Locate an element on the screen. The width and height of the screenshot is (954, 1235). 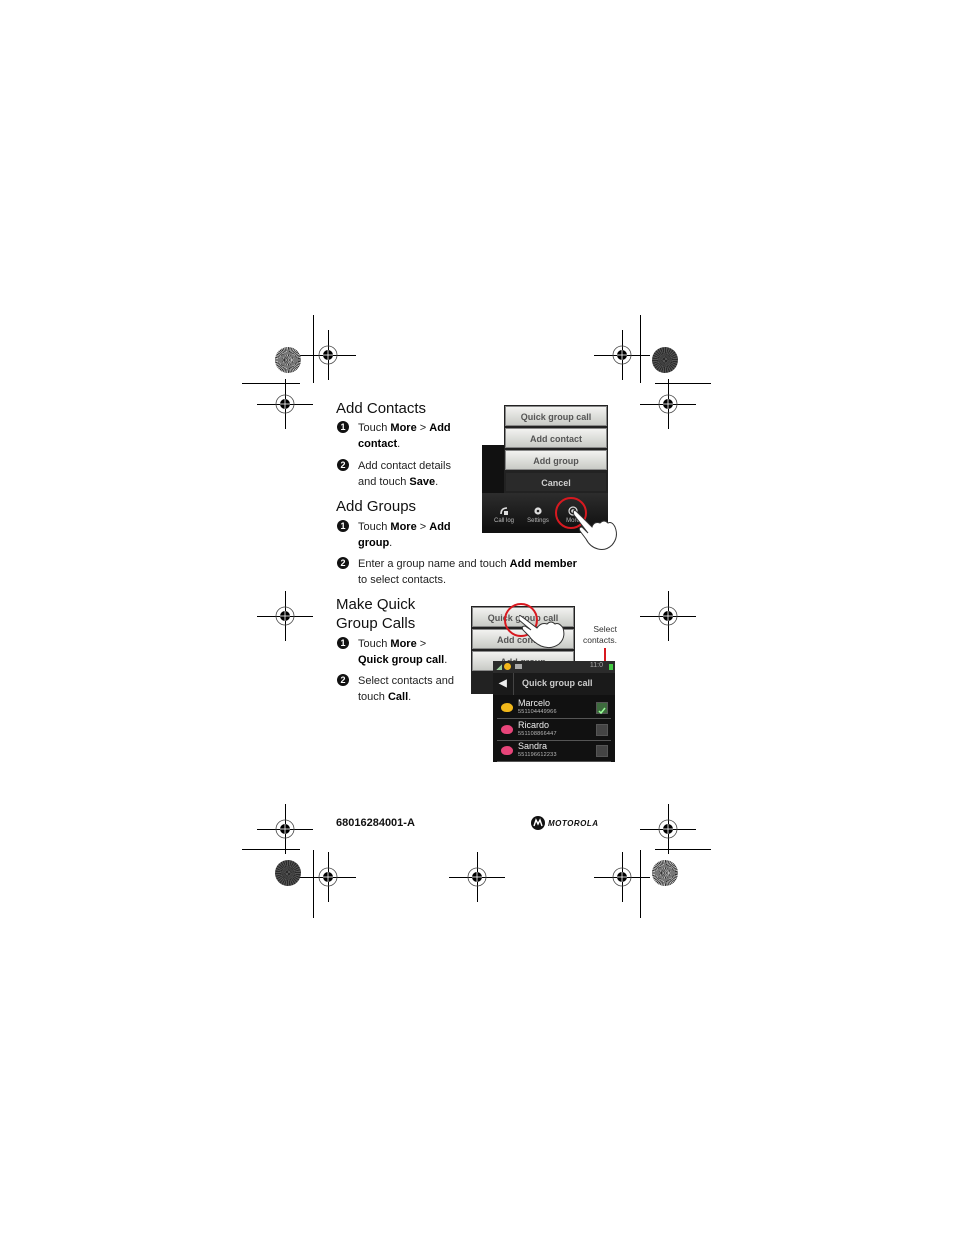
battery-icon is located at coordinates (611, 667).